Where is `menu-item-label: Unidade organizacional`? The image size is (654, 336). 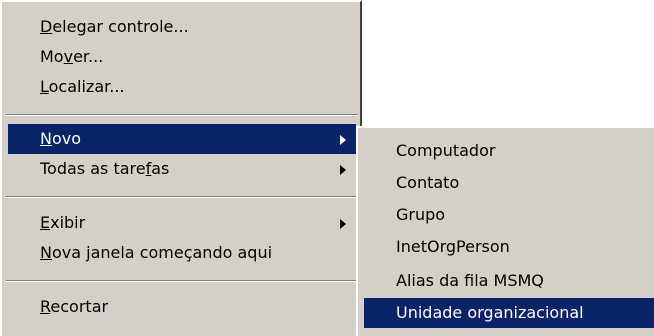
menu-item-label: Unidade organizacional is located at coordinates (490, 312).